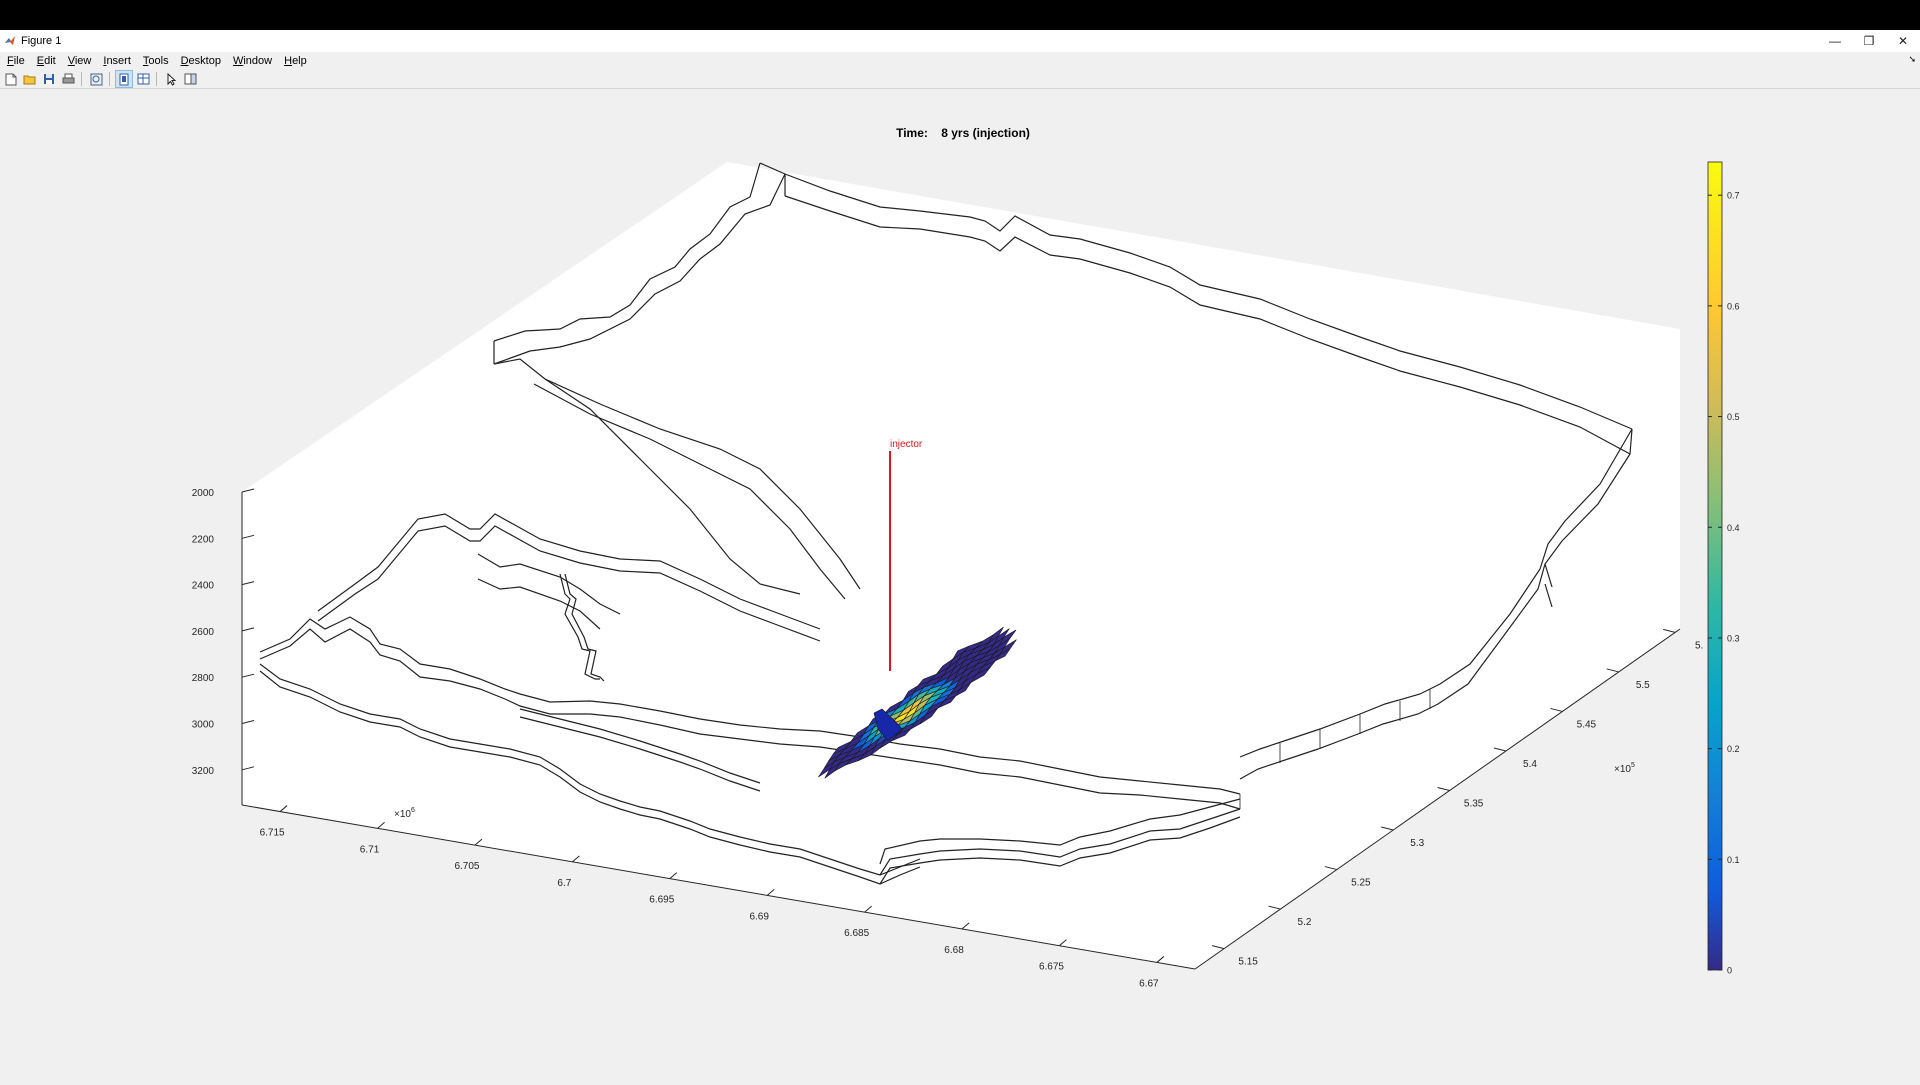  What do you see at coordinates (564, 883) in the screenshot?
I see `x-tick-label: 6.7` at bounding box center [564, 883].